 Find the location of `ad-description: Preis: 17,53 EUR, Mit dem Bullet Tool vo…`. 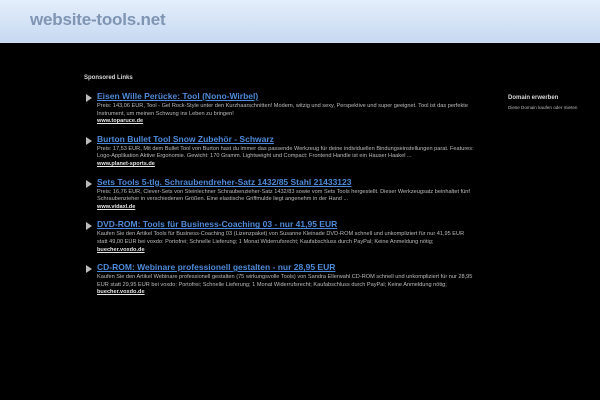

ad-description: Preis: 17,53 EUR, Mit dem Bullet Tool vo… is located at coordinates (285, 152).